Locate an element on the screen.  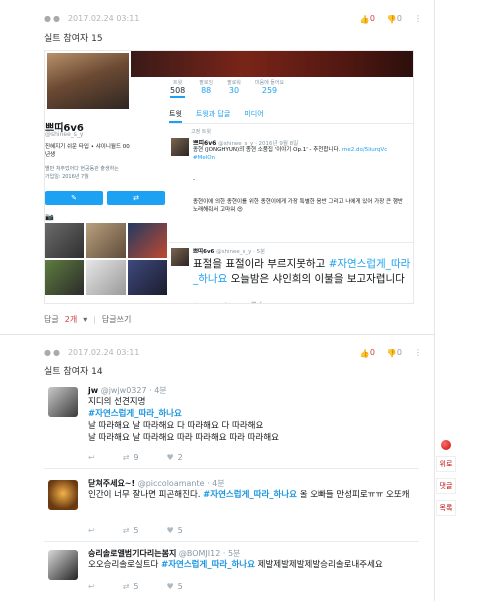
chevron-down-icon: ▾ is located at coordinates (85, 319).